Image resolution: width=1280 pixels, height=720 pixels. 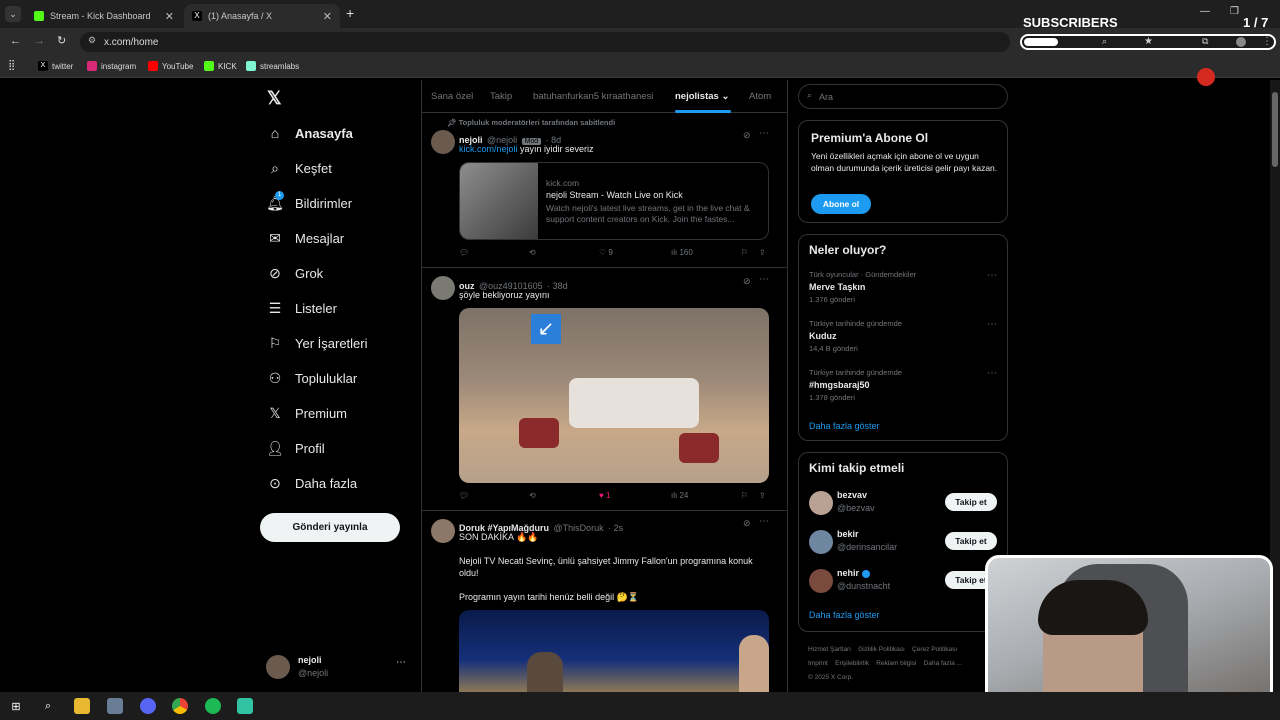 I want to click on follow-show-more: Daha fazla göster, so click(x=844, y=615).